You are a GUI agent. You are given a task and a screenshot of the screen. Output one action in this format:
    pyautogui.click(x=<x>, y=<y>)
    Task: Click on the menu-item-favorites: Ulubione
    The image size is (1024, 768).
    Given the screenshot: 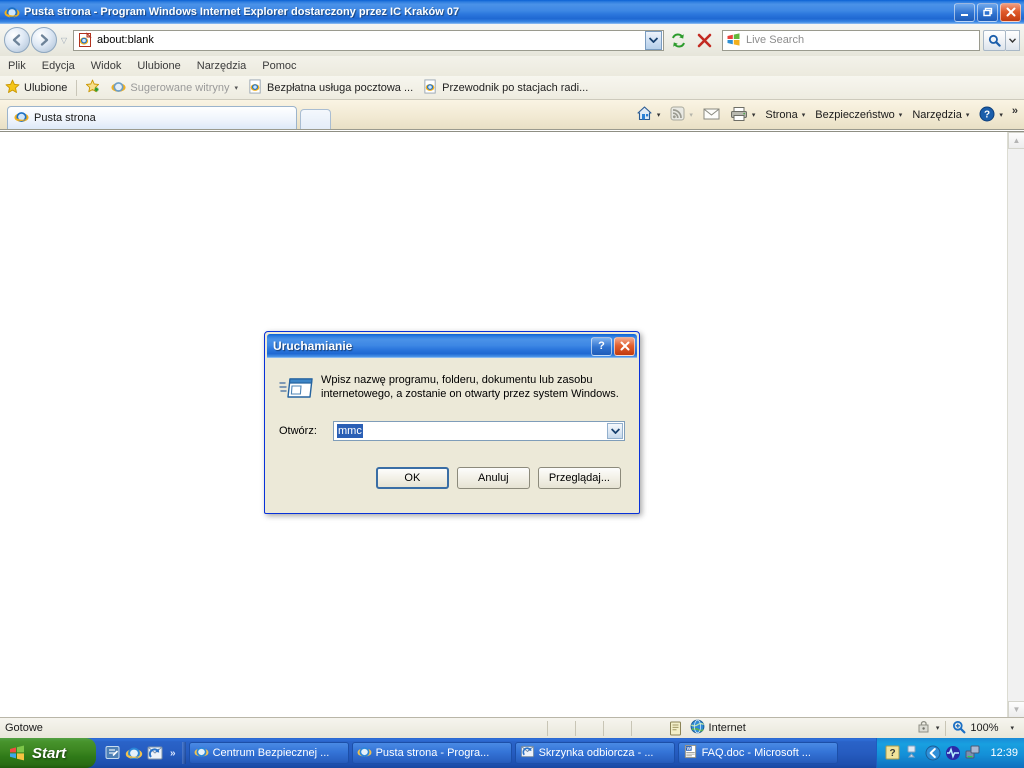 What is the action you would take?
    pyautogui.click(x=158, y=66)
    